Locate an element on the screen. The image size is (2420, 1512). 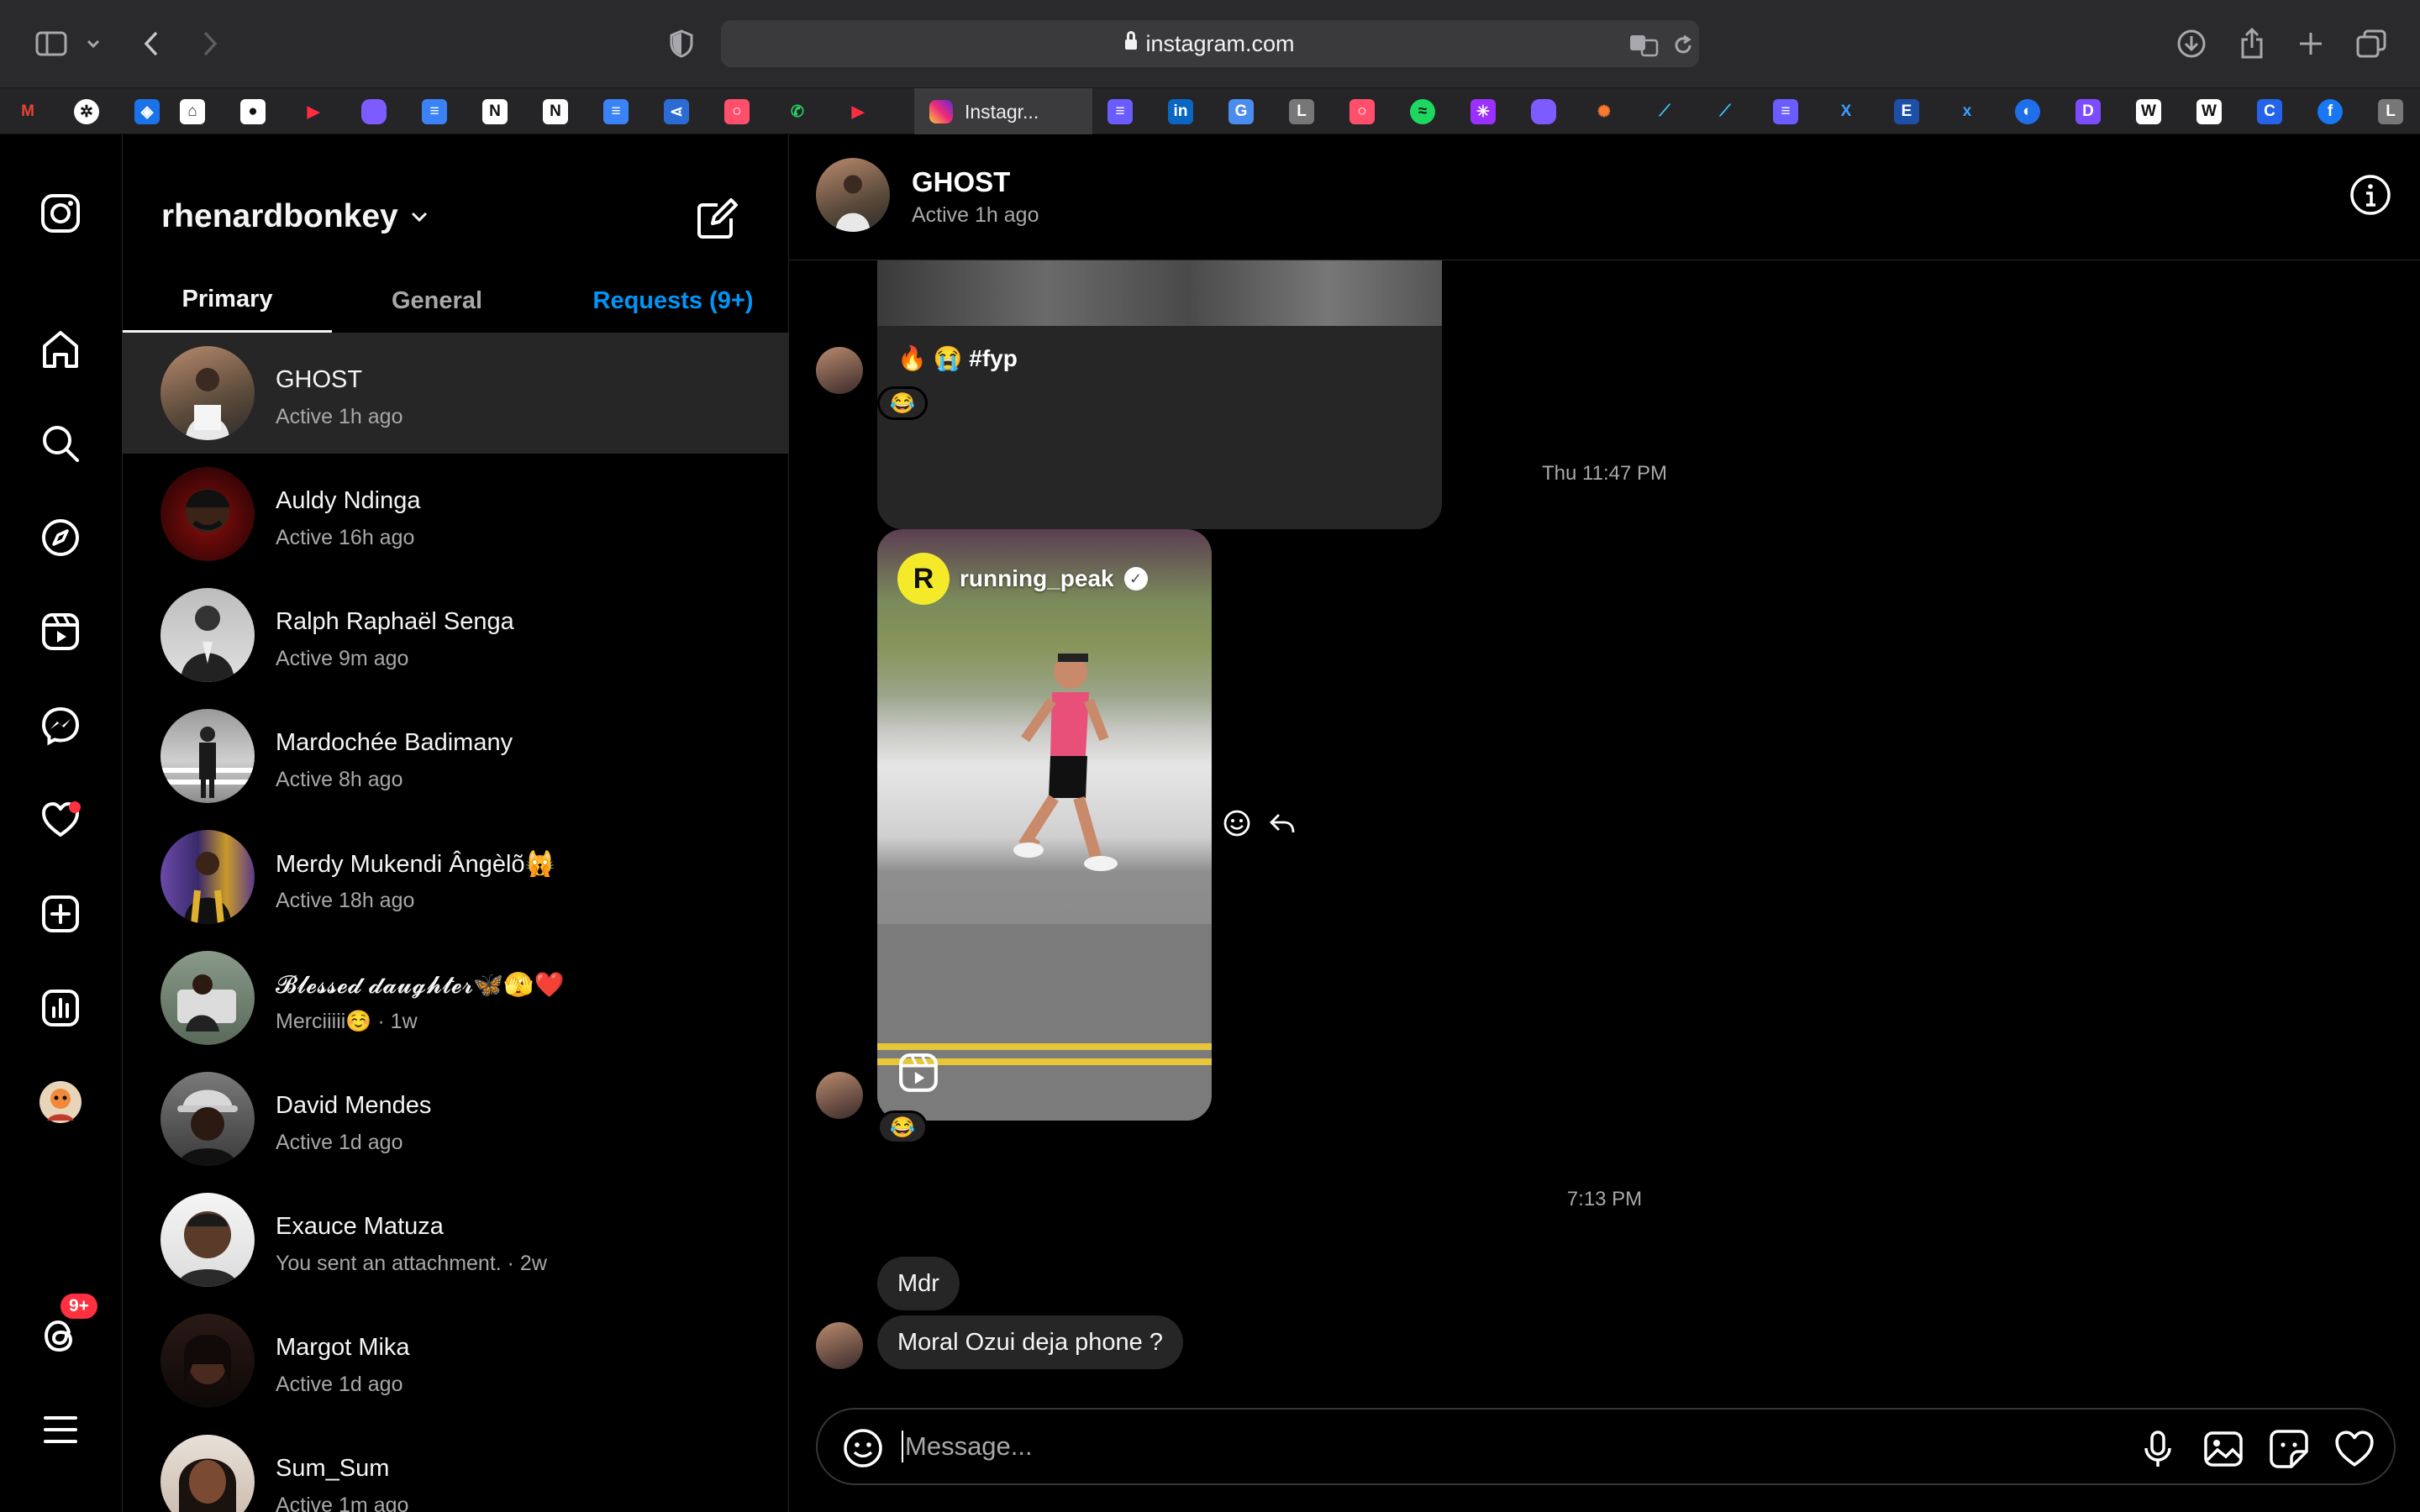
app-icon: ✳ is located at coordinates (1483, 111).